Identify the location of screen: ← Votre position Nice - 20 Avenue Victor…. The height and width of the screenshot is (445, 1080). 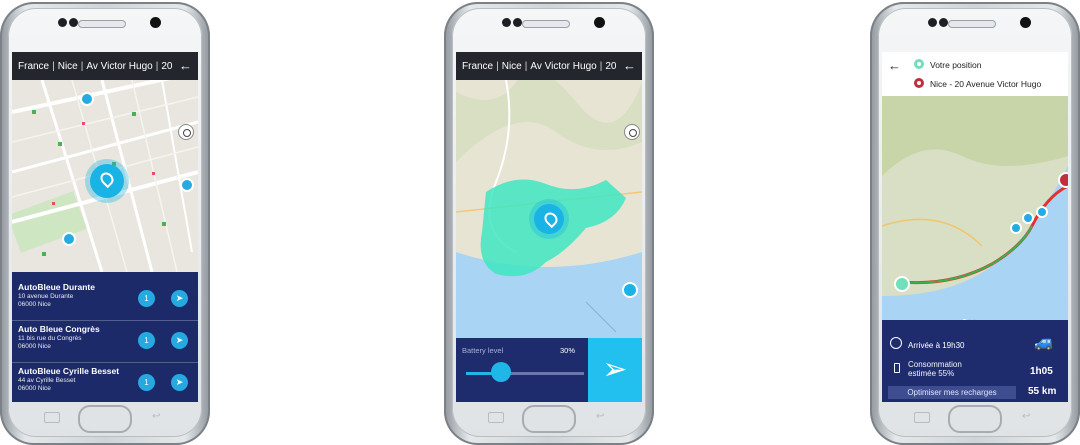
(975, 227).